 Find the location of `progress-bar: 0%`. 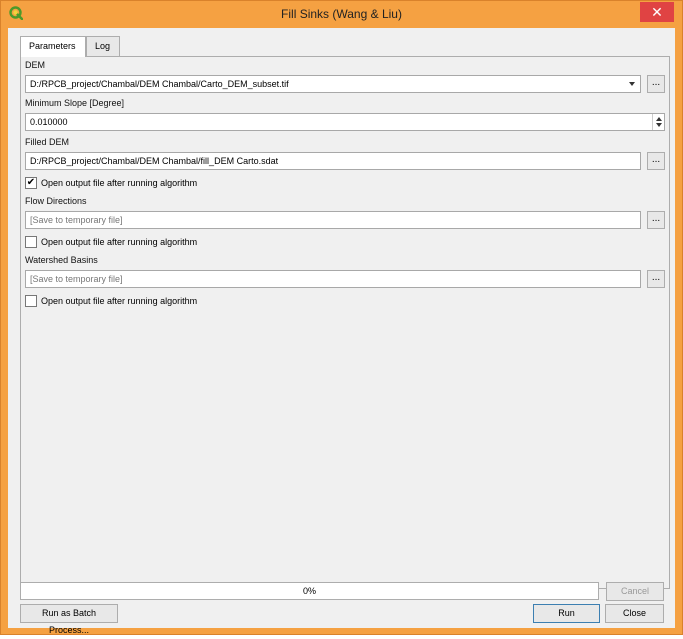

progress-bar: 0% is located at coordinates (309, 591).